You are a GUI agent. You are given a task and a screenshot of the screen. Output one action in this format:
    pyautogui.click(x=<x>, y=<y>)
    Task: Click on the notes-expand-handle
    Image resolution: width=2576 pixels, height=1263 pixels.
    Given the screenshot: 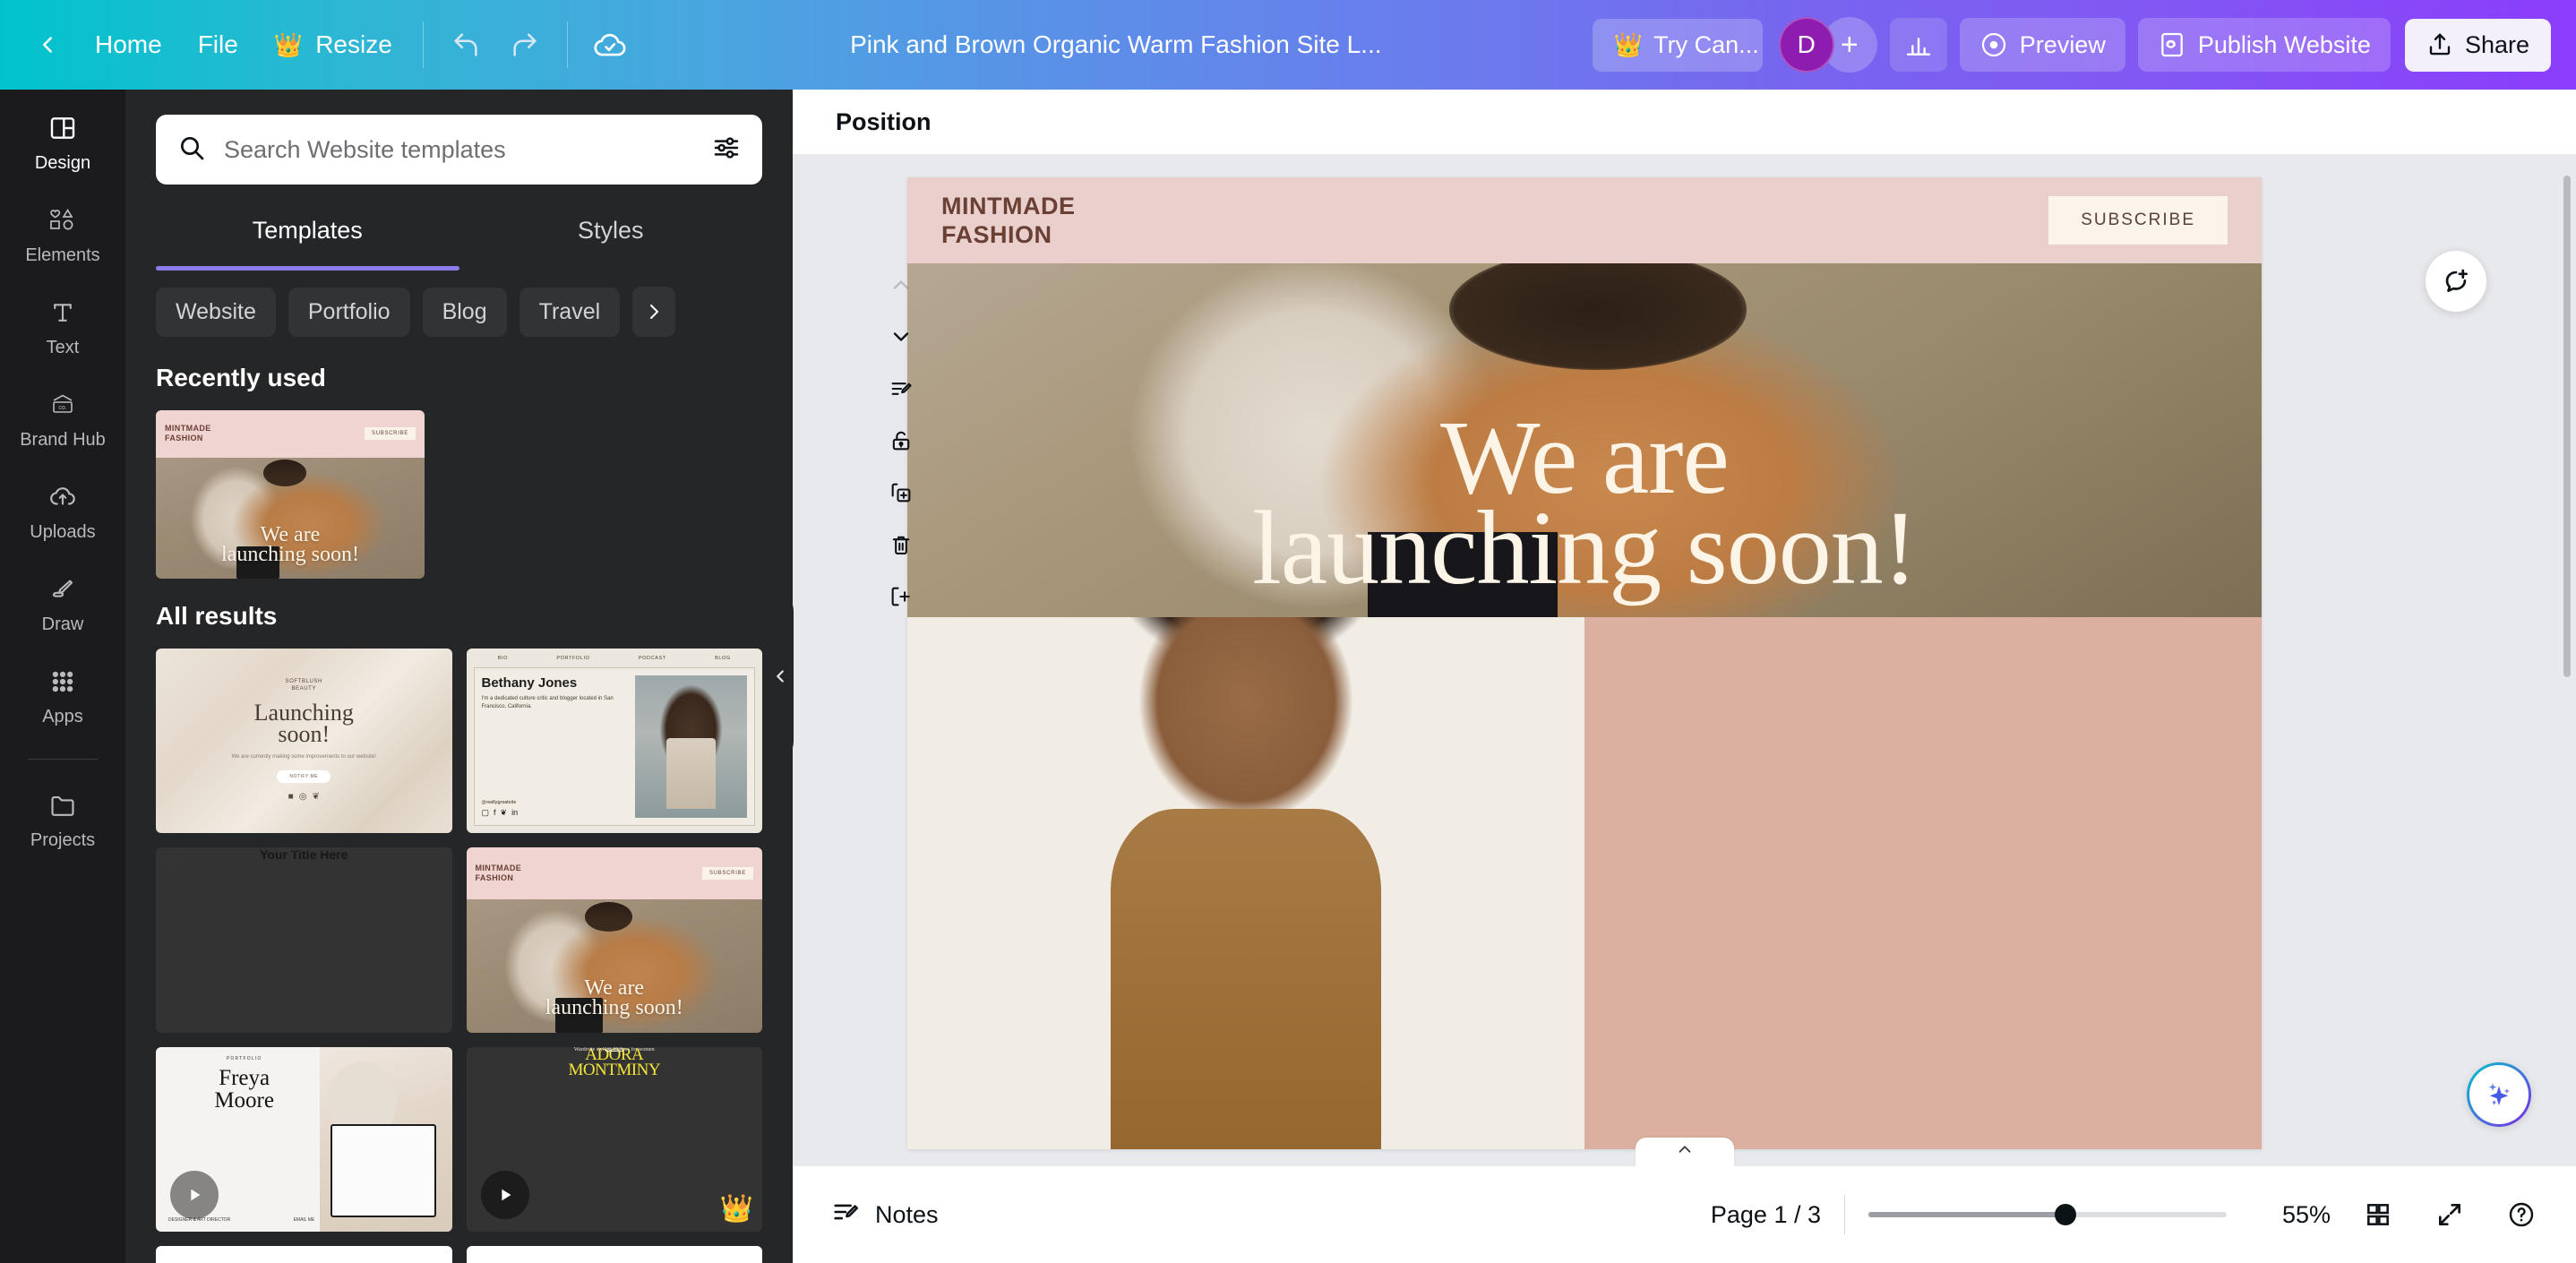 What is the action you would take?
    pyautogui.click(x=1684, y=1152)
    